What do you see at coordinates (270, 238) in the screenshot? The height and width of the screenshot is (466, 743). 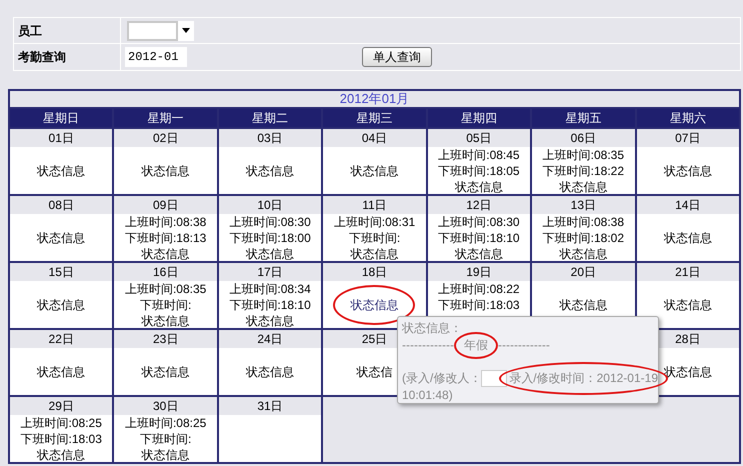 I see `clock-time: 下班时间:18:00` at bounding box center [270, 238].